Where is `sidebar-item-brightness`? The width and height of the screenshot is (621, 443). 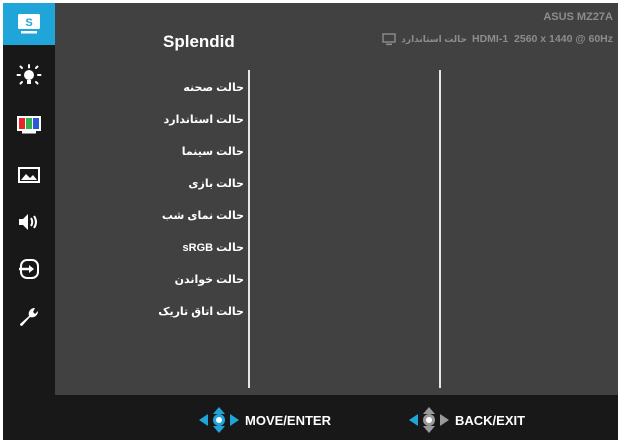
sidebar-item-brightness is located at coordinates (29, 76).